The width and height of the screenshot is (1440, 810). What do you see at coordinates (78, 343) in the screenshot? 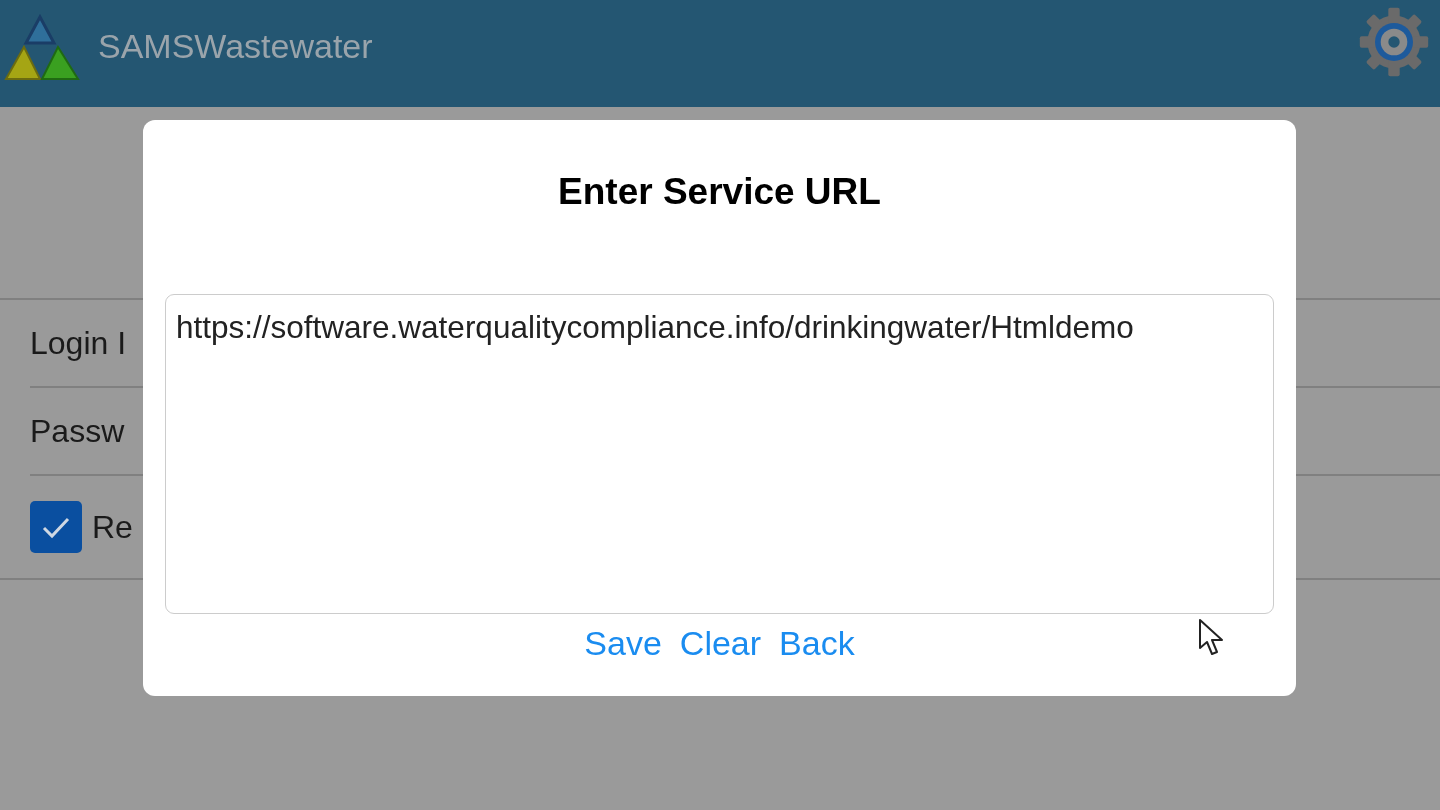
I see `field-label: Login I` at bounding box center [78, 343].